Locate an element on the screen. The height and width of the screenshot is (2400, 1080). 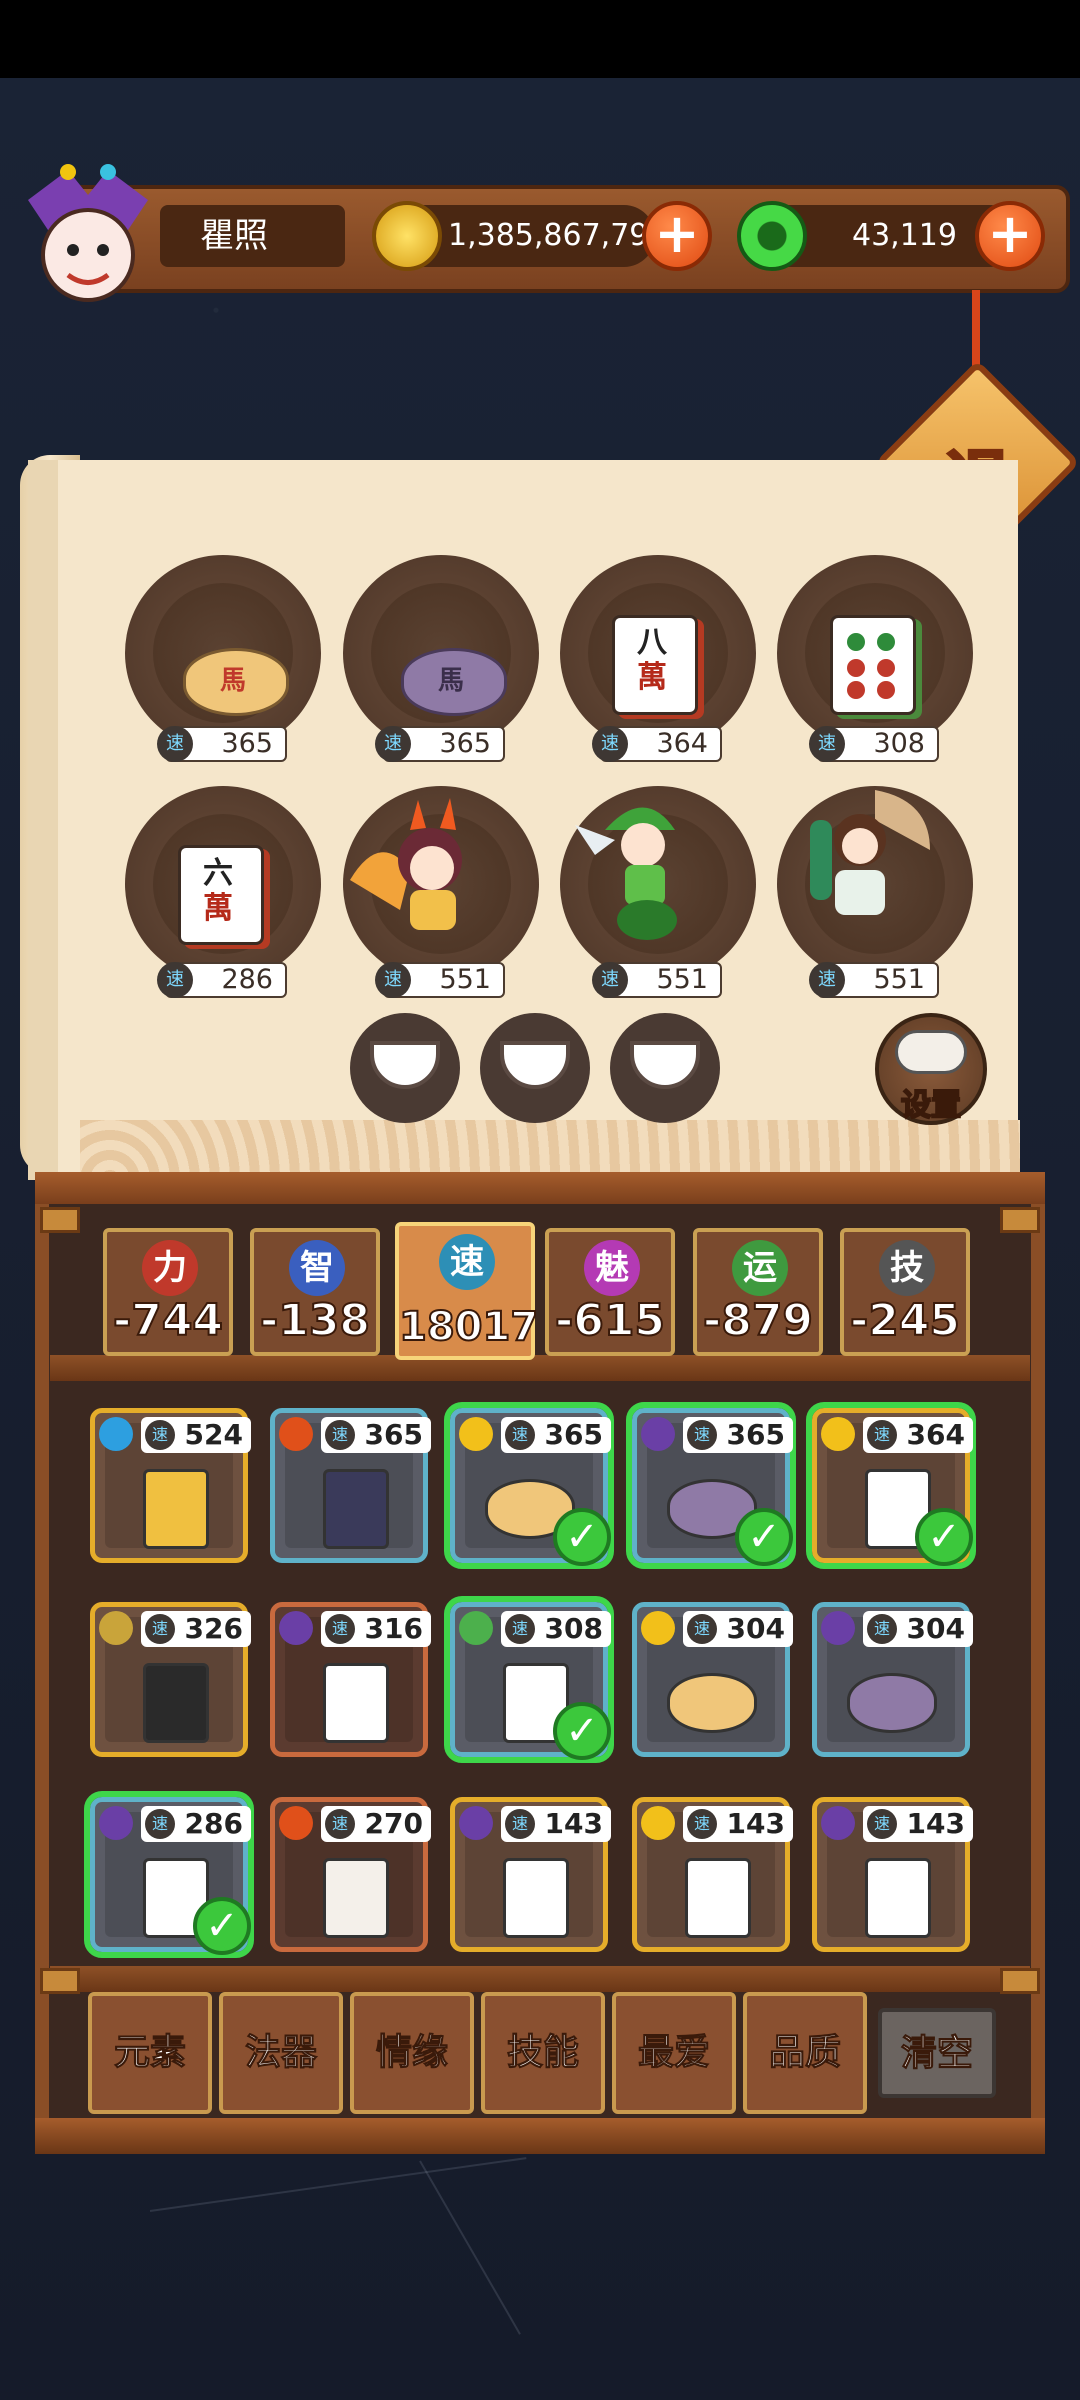
gold-coin-icon is located at coordinates (407, 236).